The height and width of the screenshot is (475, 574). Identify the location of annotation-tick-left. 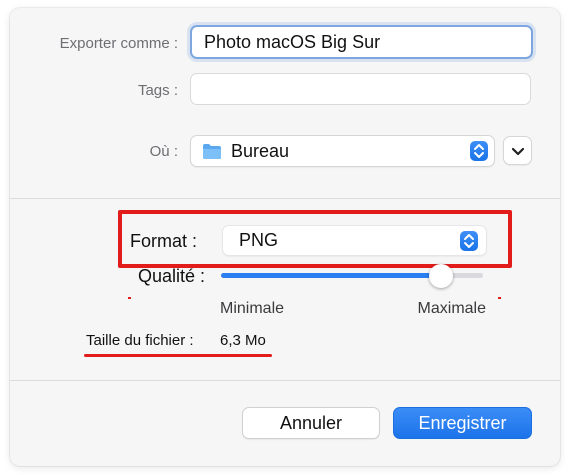
(129, 298).